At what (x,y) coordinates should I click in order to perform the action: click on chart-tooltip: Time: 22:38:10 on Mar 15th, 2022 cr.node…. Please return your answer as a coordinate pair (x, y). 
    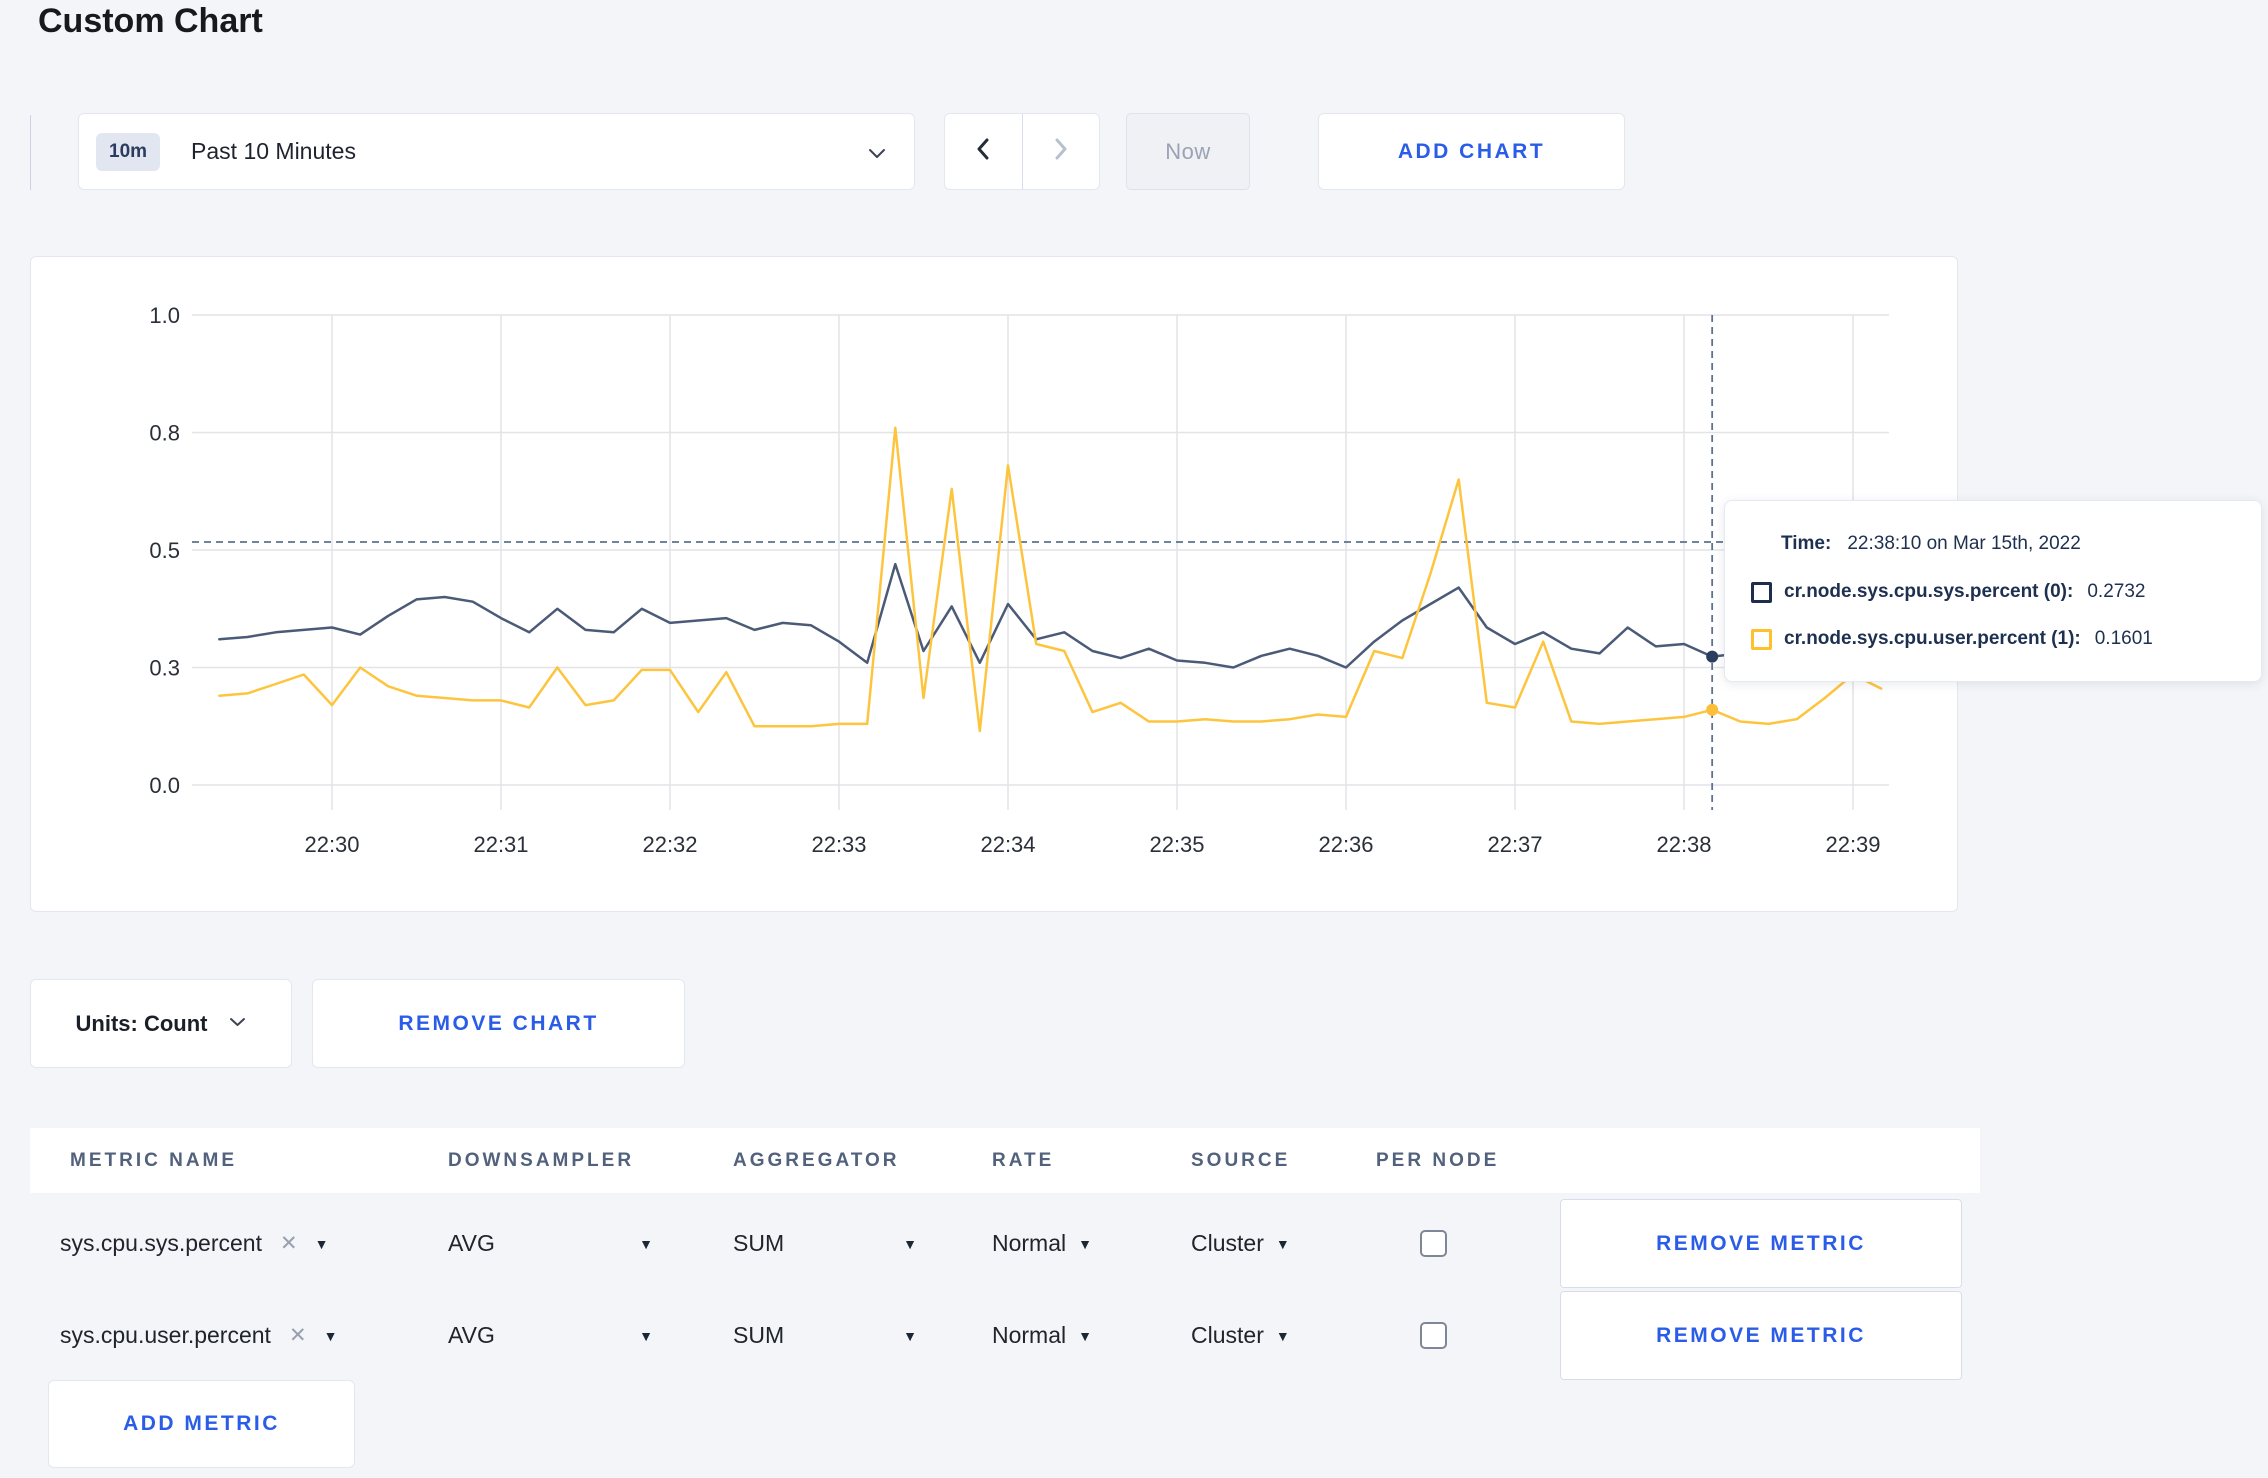
    Looking at the image, I should click on (1993, 591).